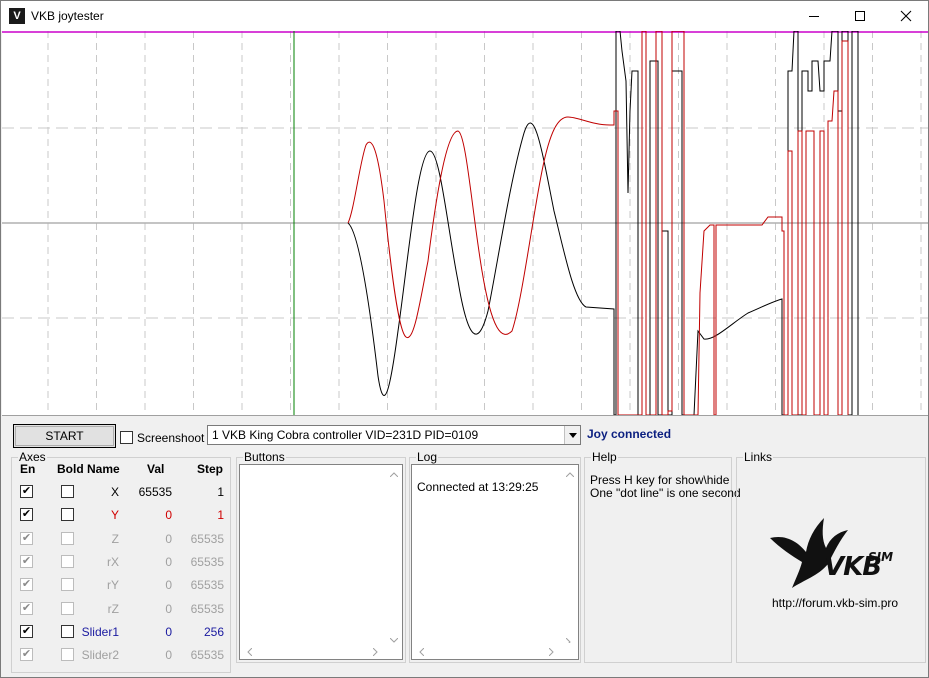 Image resolution: width=929 pixels, height=678 pixels. What do you see at coordinates (67, 16) in the screenshot?
I see `window-title: VKB joytester` at bounding box center [67, 16].